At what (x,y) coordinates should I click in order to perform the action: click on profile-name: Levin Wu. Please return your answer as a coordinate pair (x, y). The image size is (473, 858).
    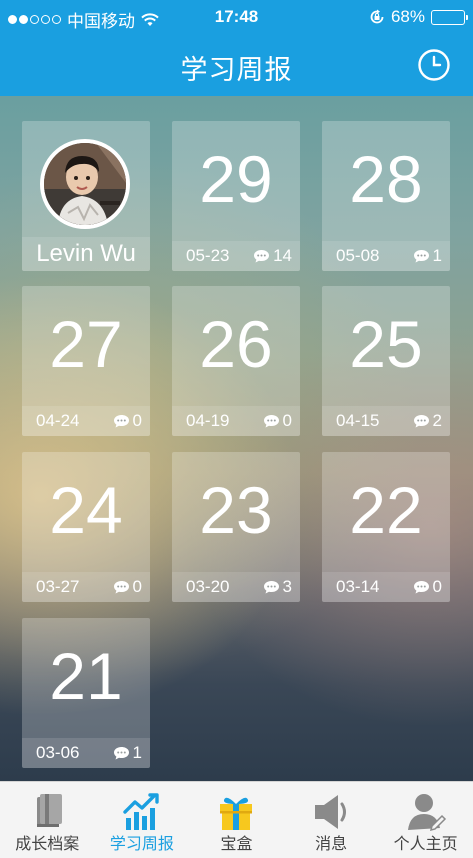
    Looking at the image, I should click on (86, 254).